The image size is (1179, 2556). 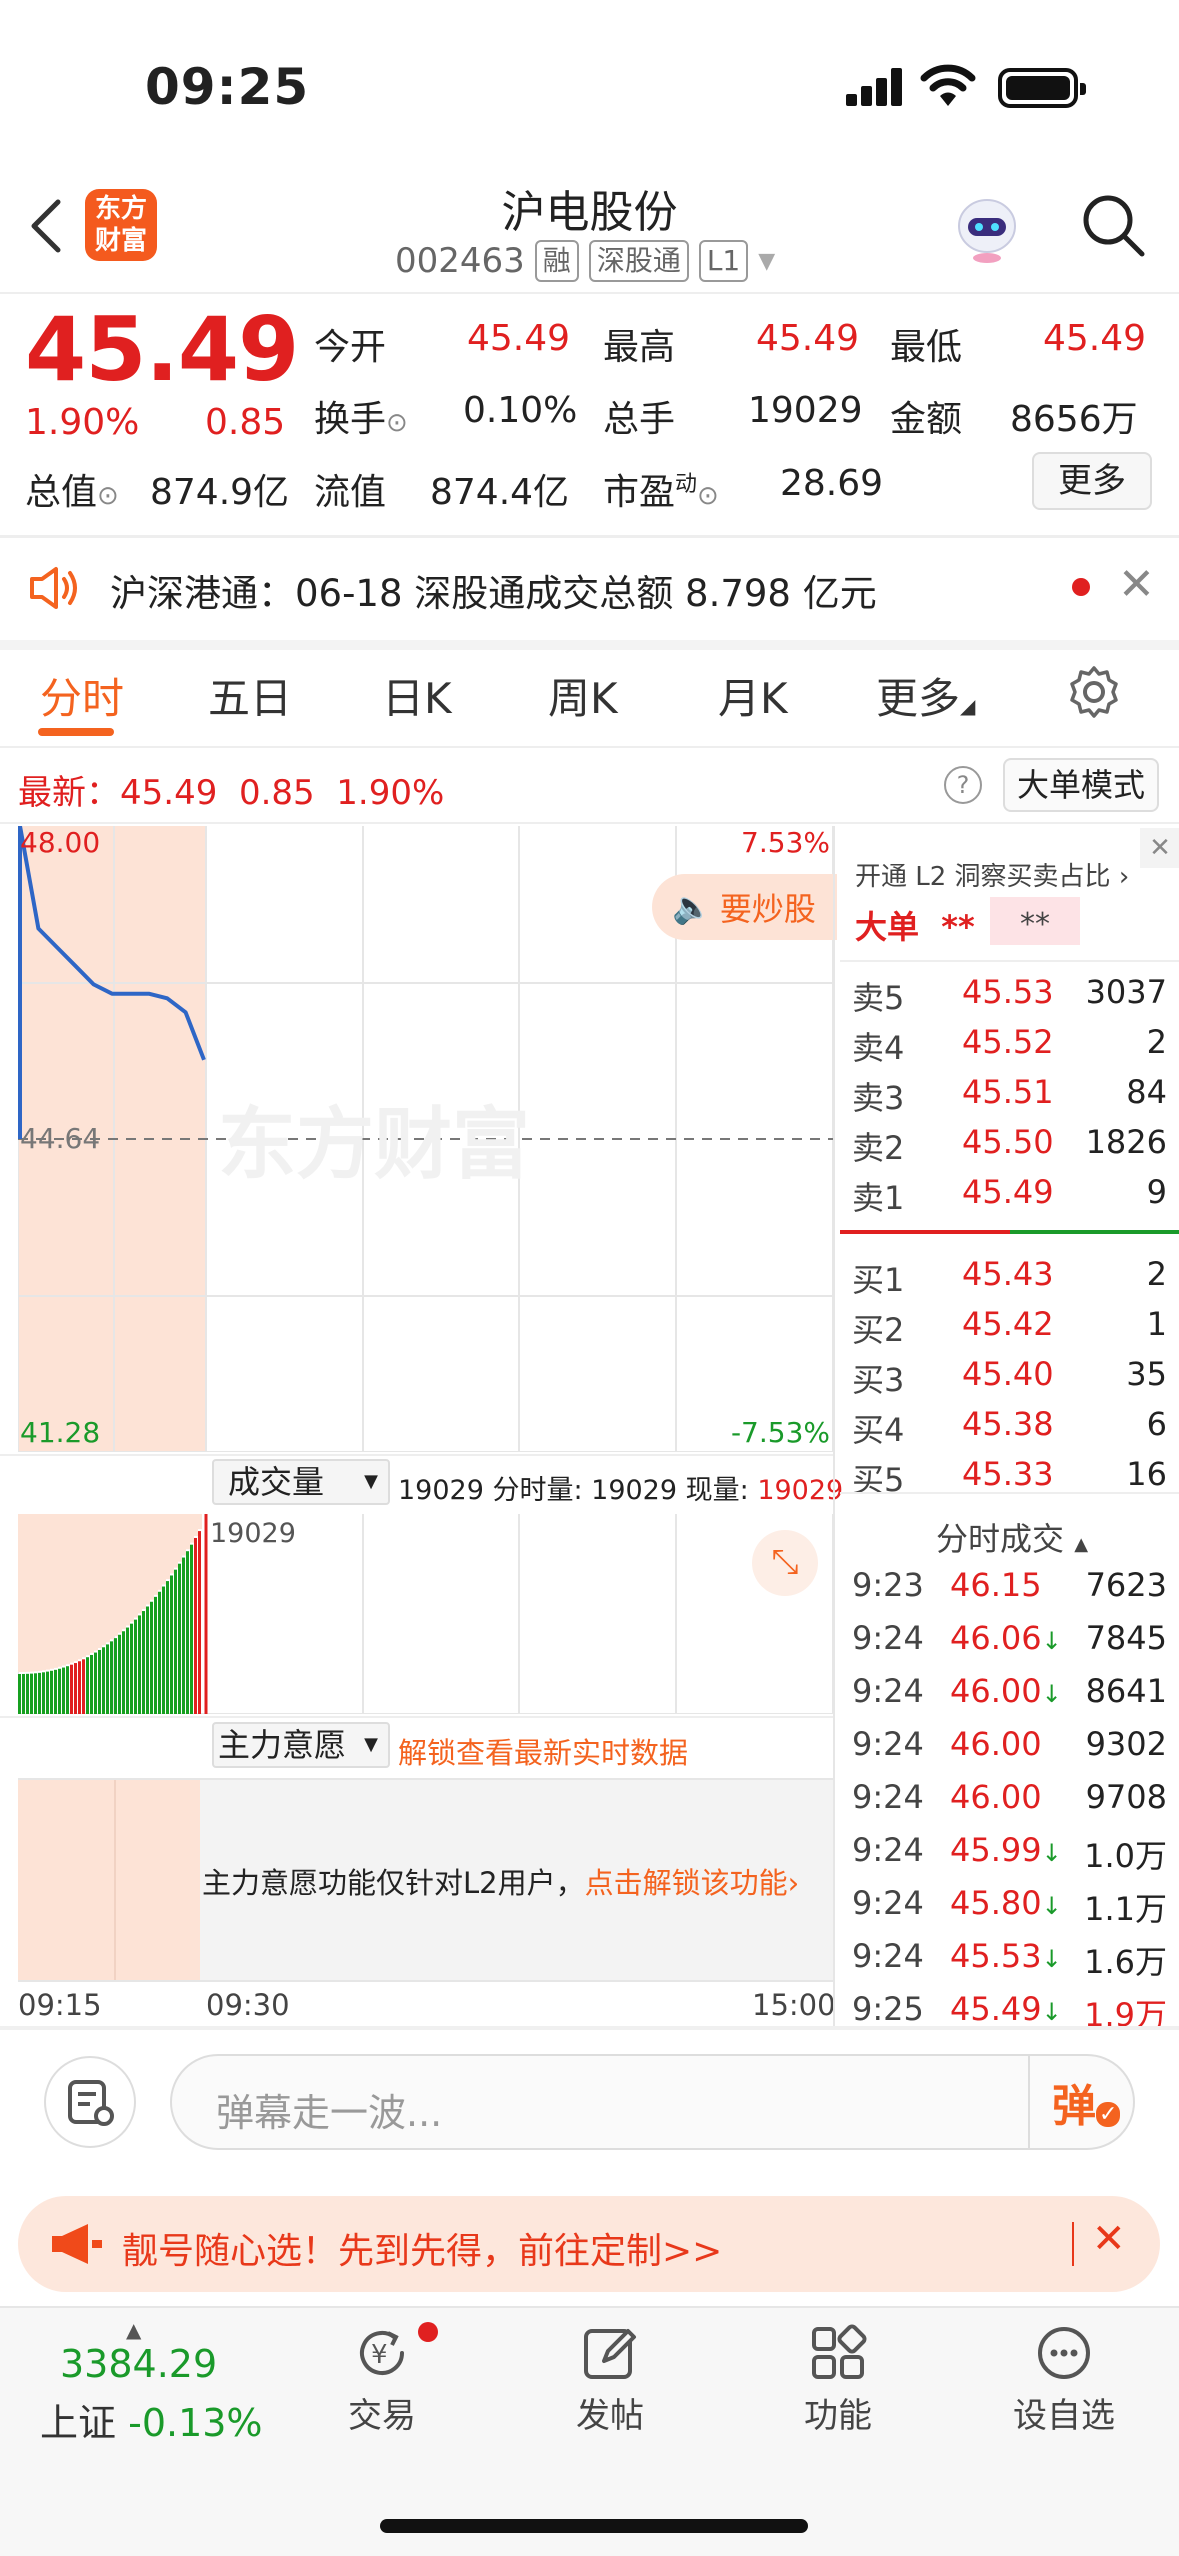 I want to click on tick-volume: 1.6万, so click(x=1125, y=1962).